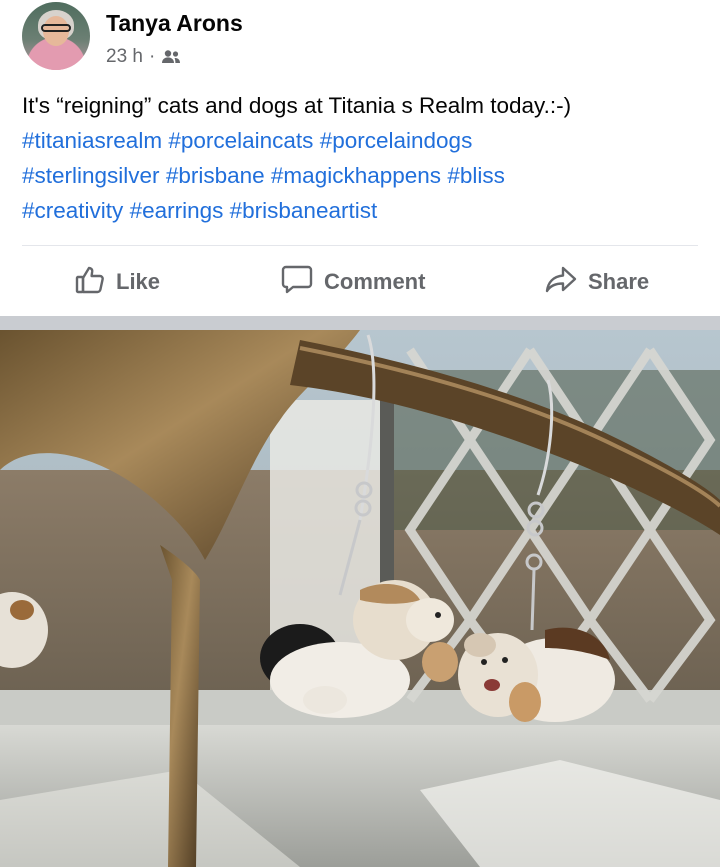 Image resolution: width=720 pixels, height=867 pixels. I want to click on share-icon, so click(561, 282).